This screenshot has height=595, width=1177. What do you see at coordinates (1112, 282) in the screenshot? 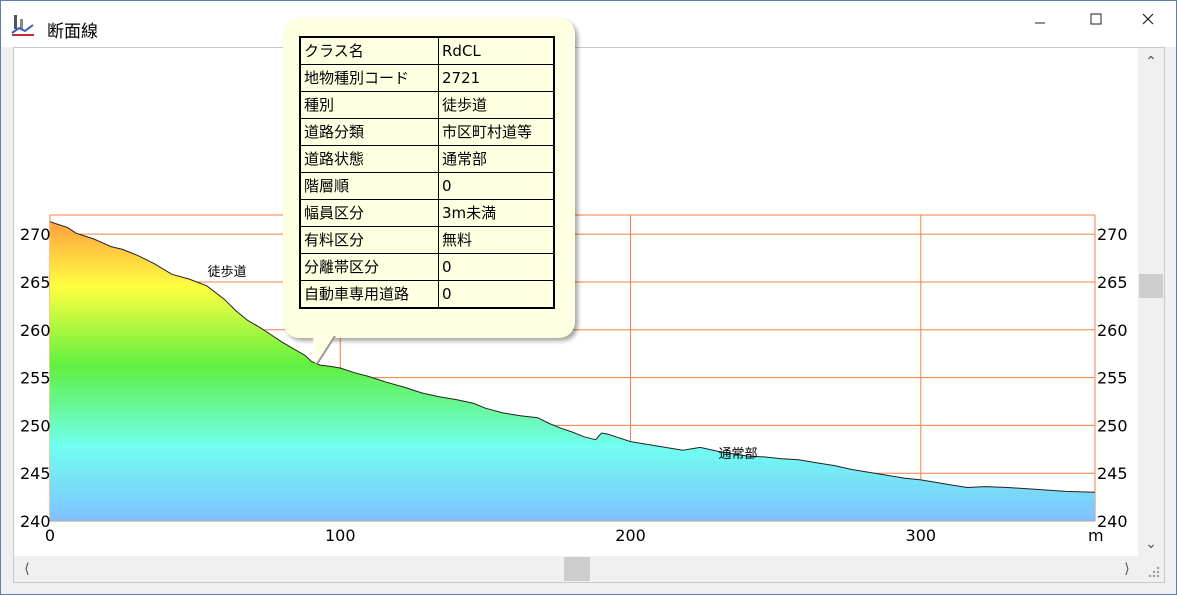
I see `y-tick-label-right: 265` at bounding box center [1112, 282].